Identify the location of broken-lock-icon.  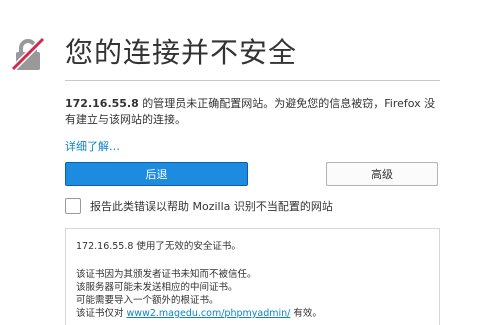
(28, 54).